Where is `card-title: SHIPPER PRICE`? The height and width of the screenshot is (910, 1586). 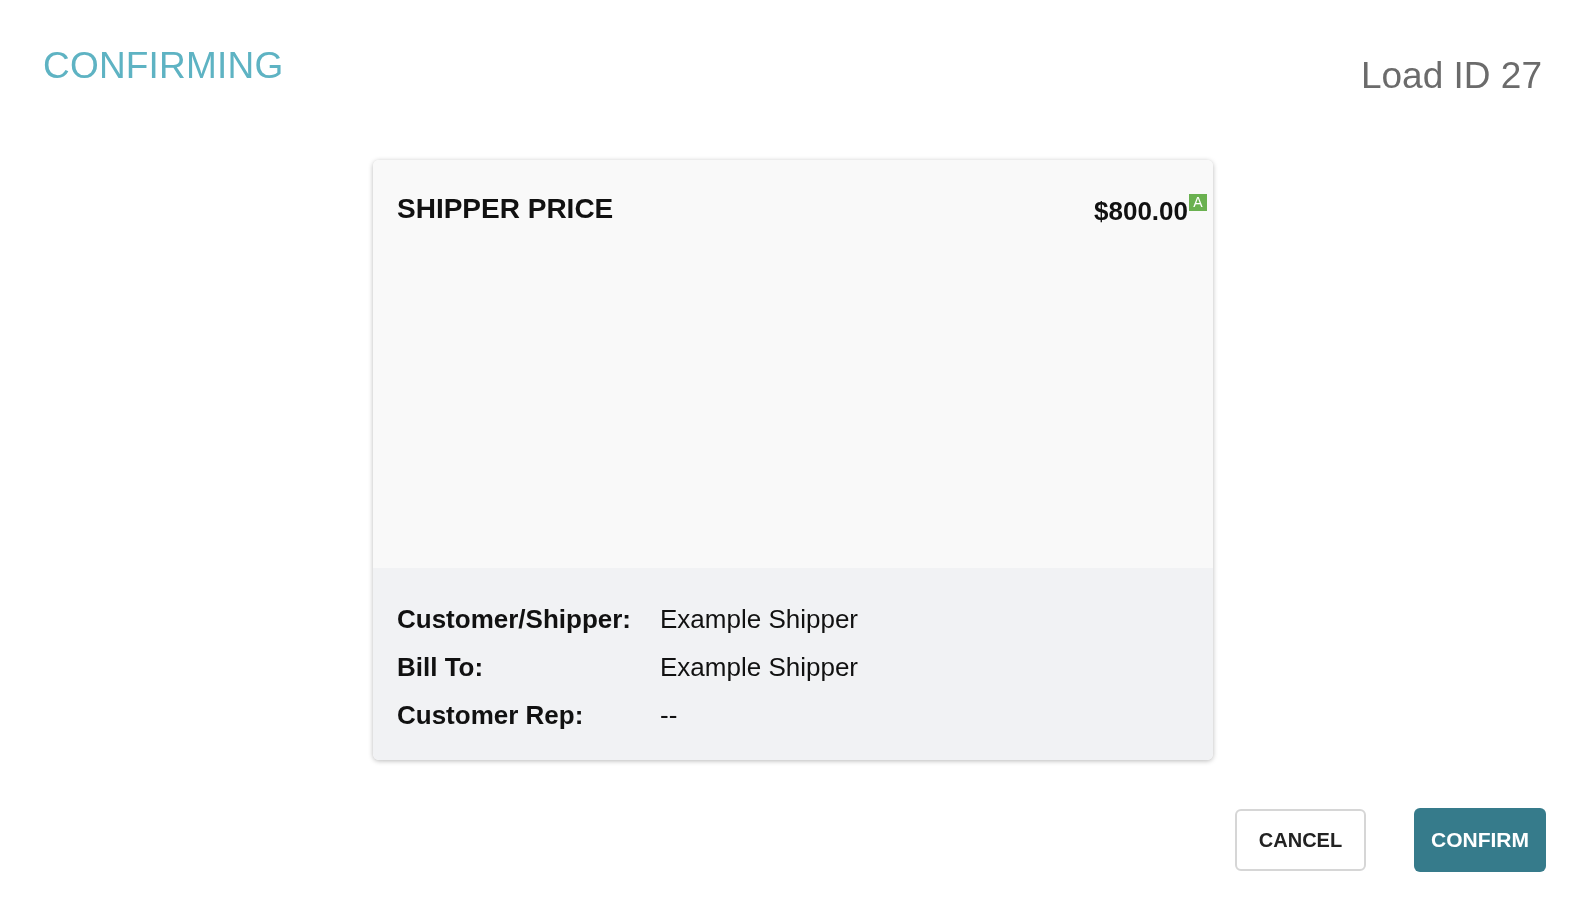
card-title: SHIPPER PRICE is located at coordinates (505, 209).